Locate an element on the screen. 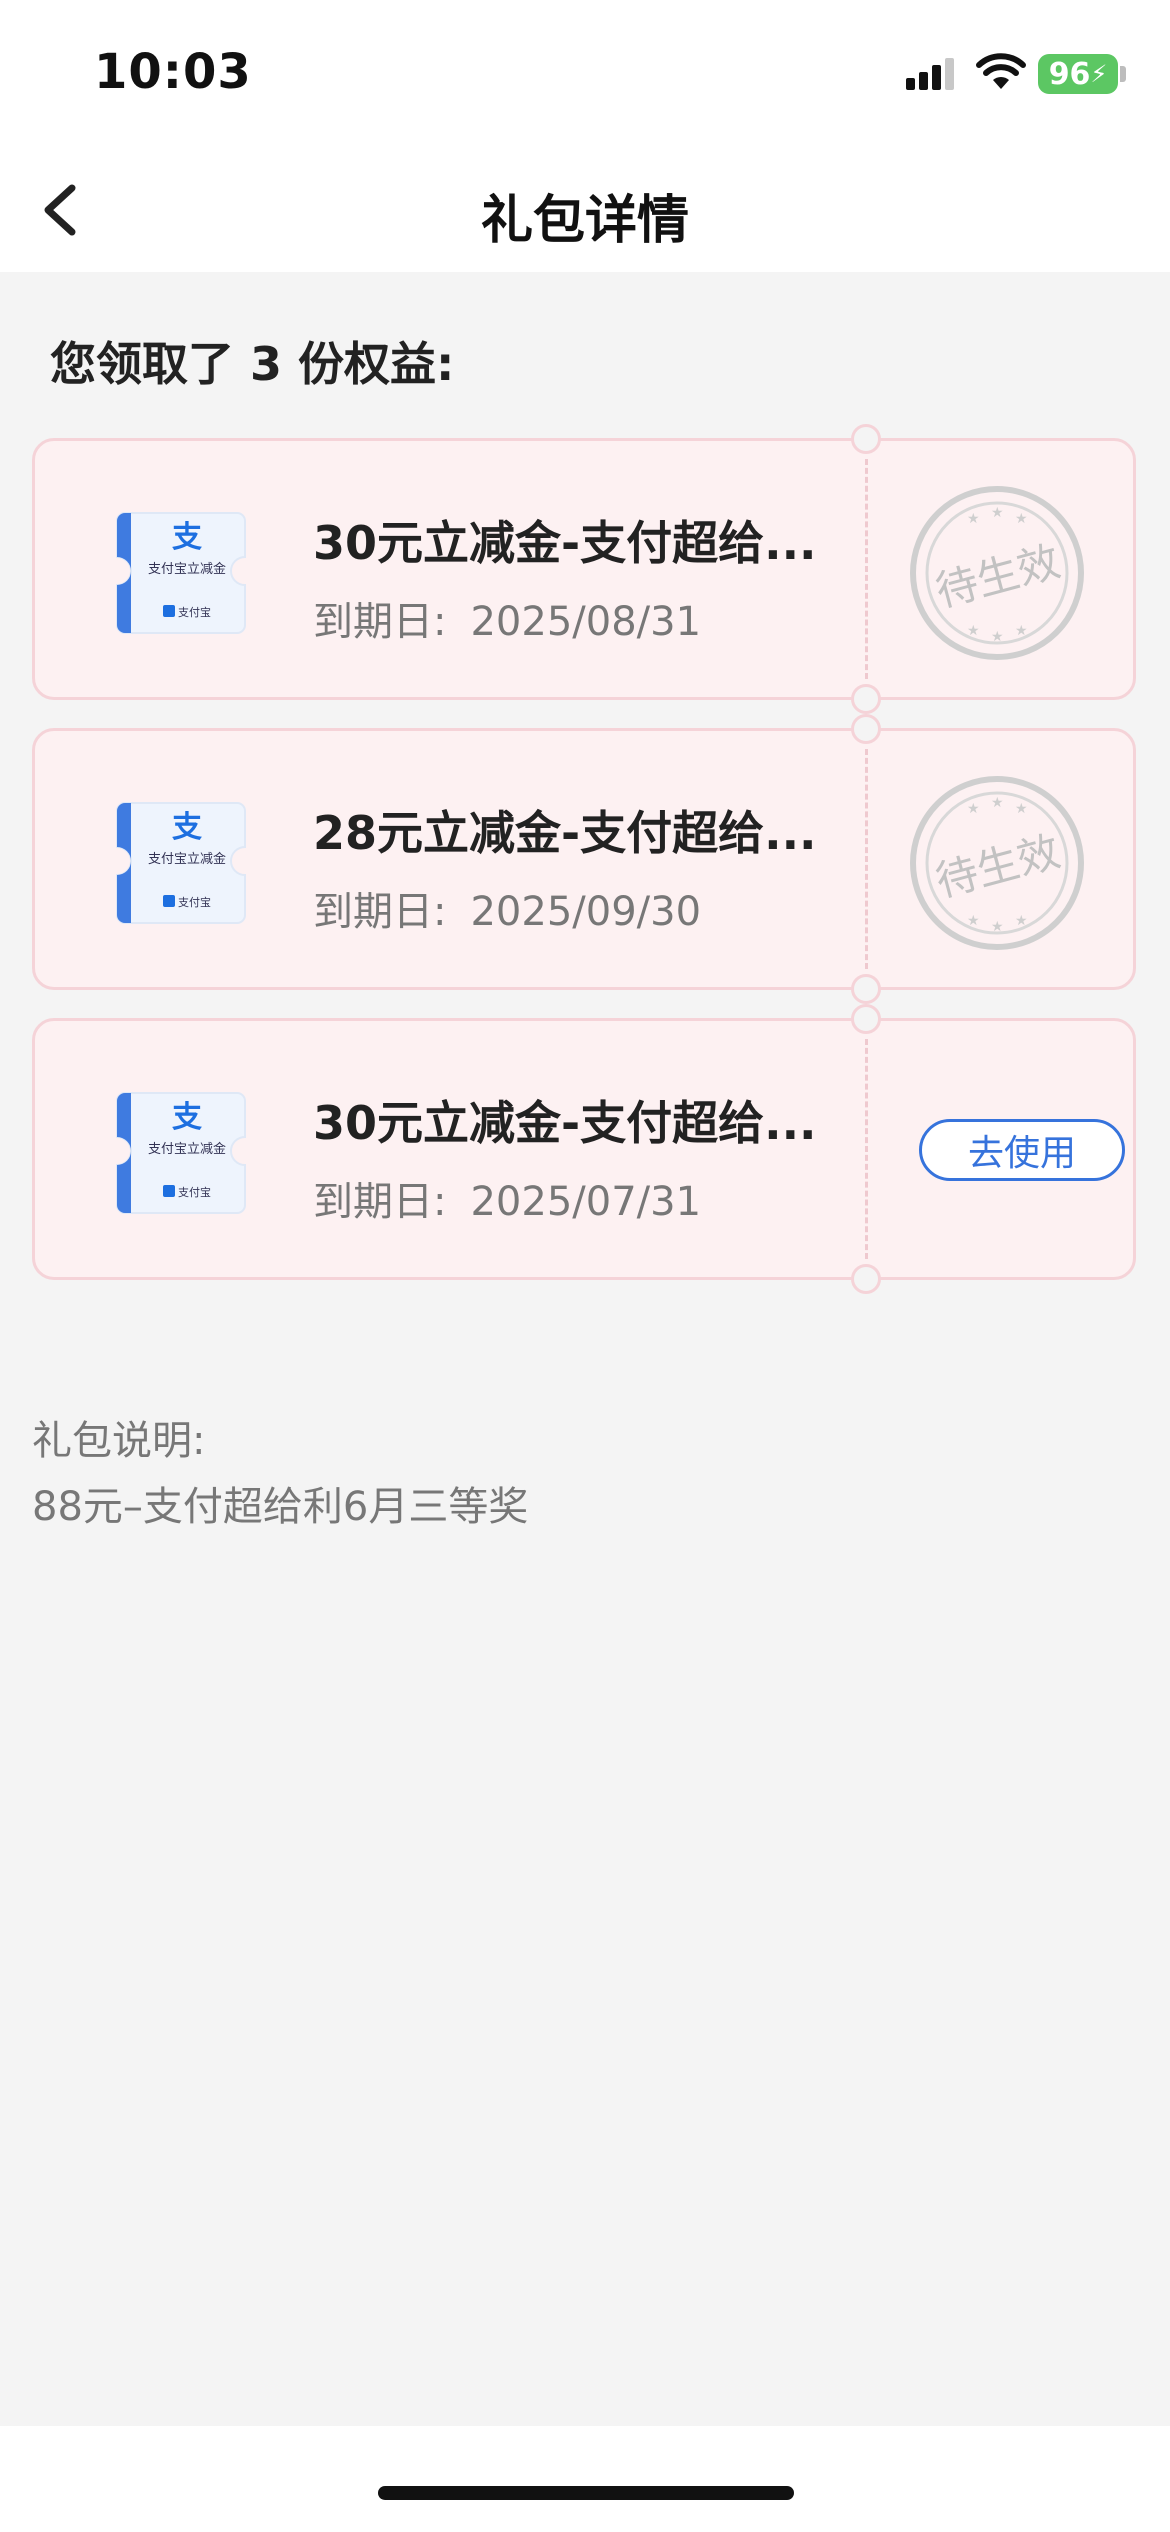 This screenshot has width=1170, height=2532. description-text: 88元–支付超给利6月三等奖 is located at coordinates (280, 1507).